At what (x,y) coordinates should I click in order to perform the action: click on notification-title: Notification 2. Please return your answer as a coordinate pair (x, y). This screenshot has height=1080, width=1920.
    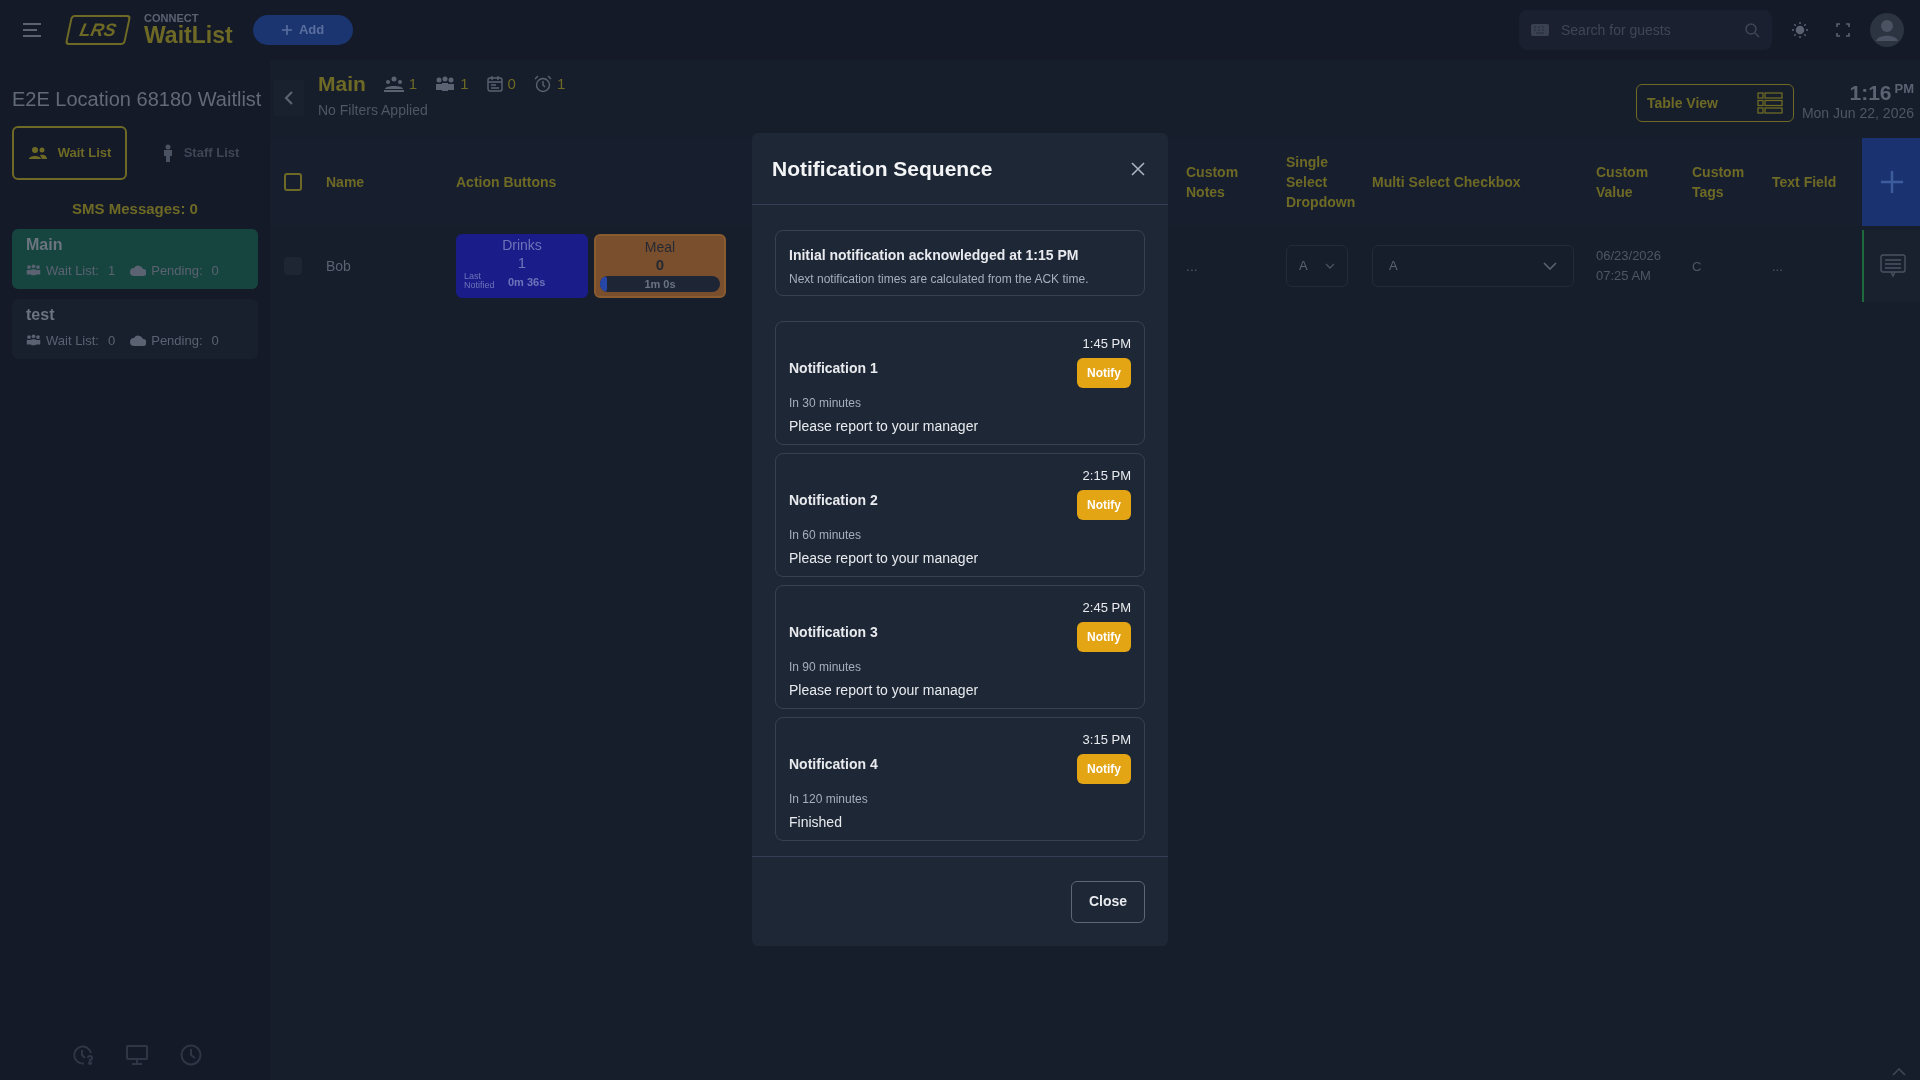
    Looking at the image, I should click on (833, 500).